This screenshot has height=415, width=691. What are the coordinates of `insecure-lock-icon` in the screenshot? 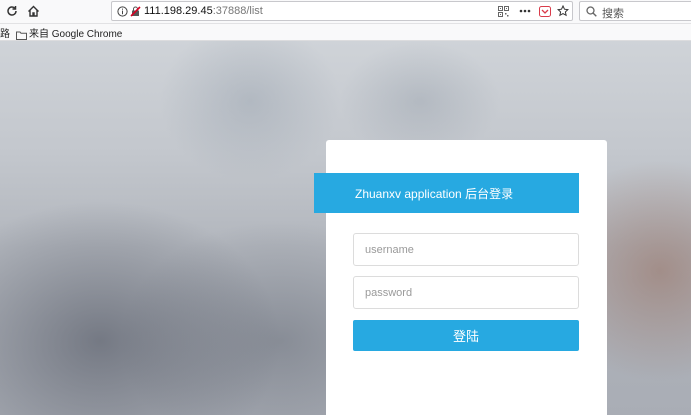 It's located at (135, 11).